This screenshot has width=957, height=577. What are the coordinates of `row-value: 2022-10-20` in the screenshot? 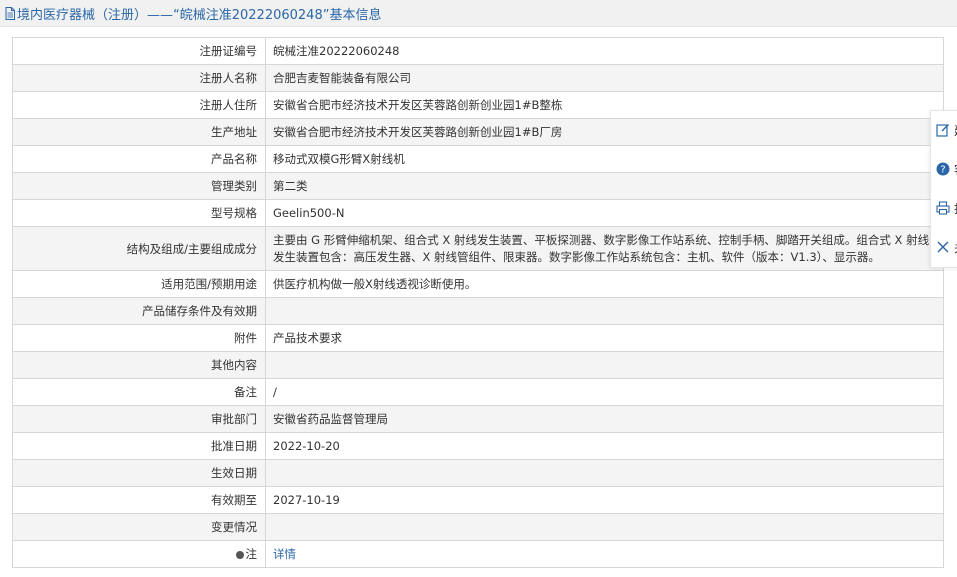 It's located at (604, 446).